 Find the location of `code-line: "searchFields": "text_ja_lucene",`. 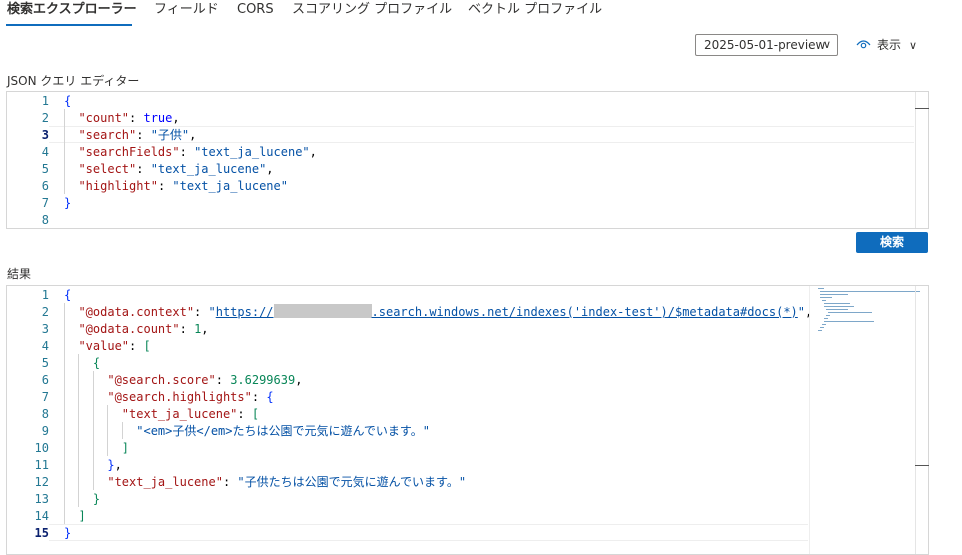

code-line: "searchFields": "text_ja_lucene", is located at coordinates (190, 152).